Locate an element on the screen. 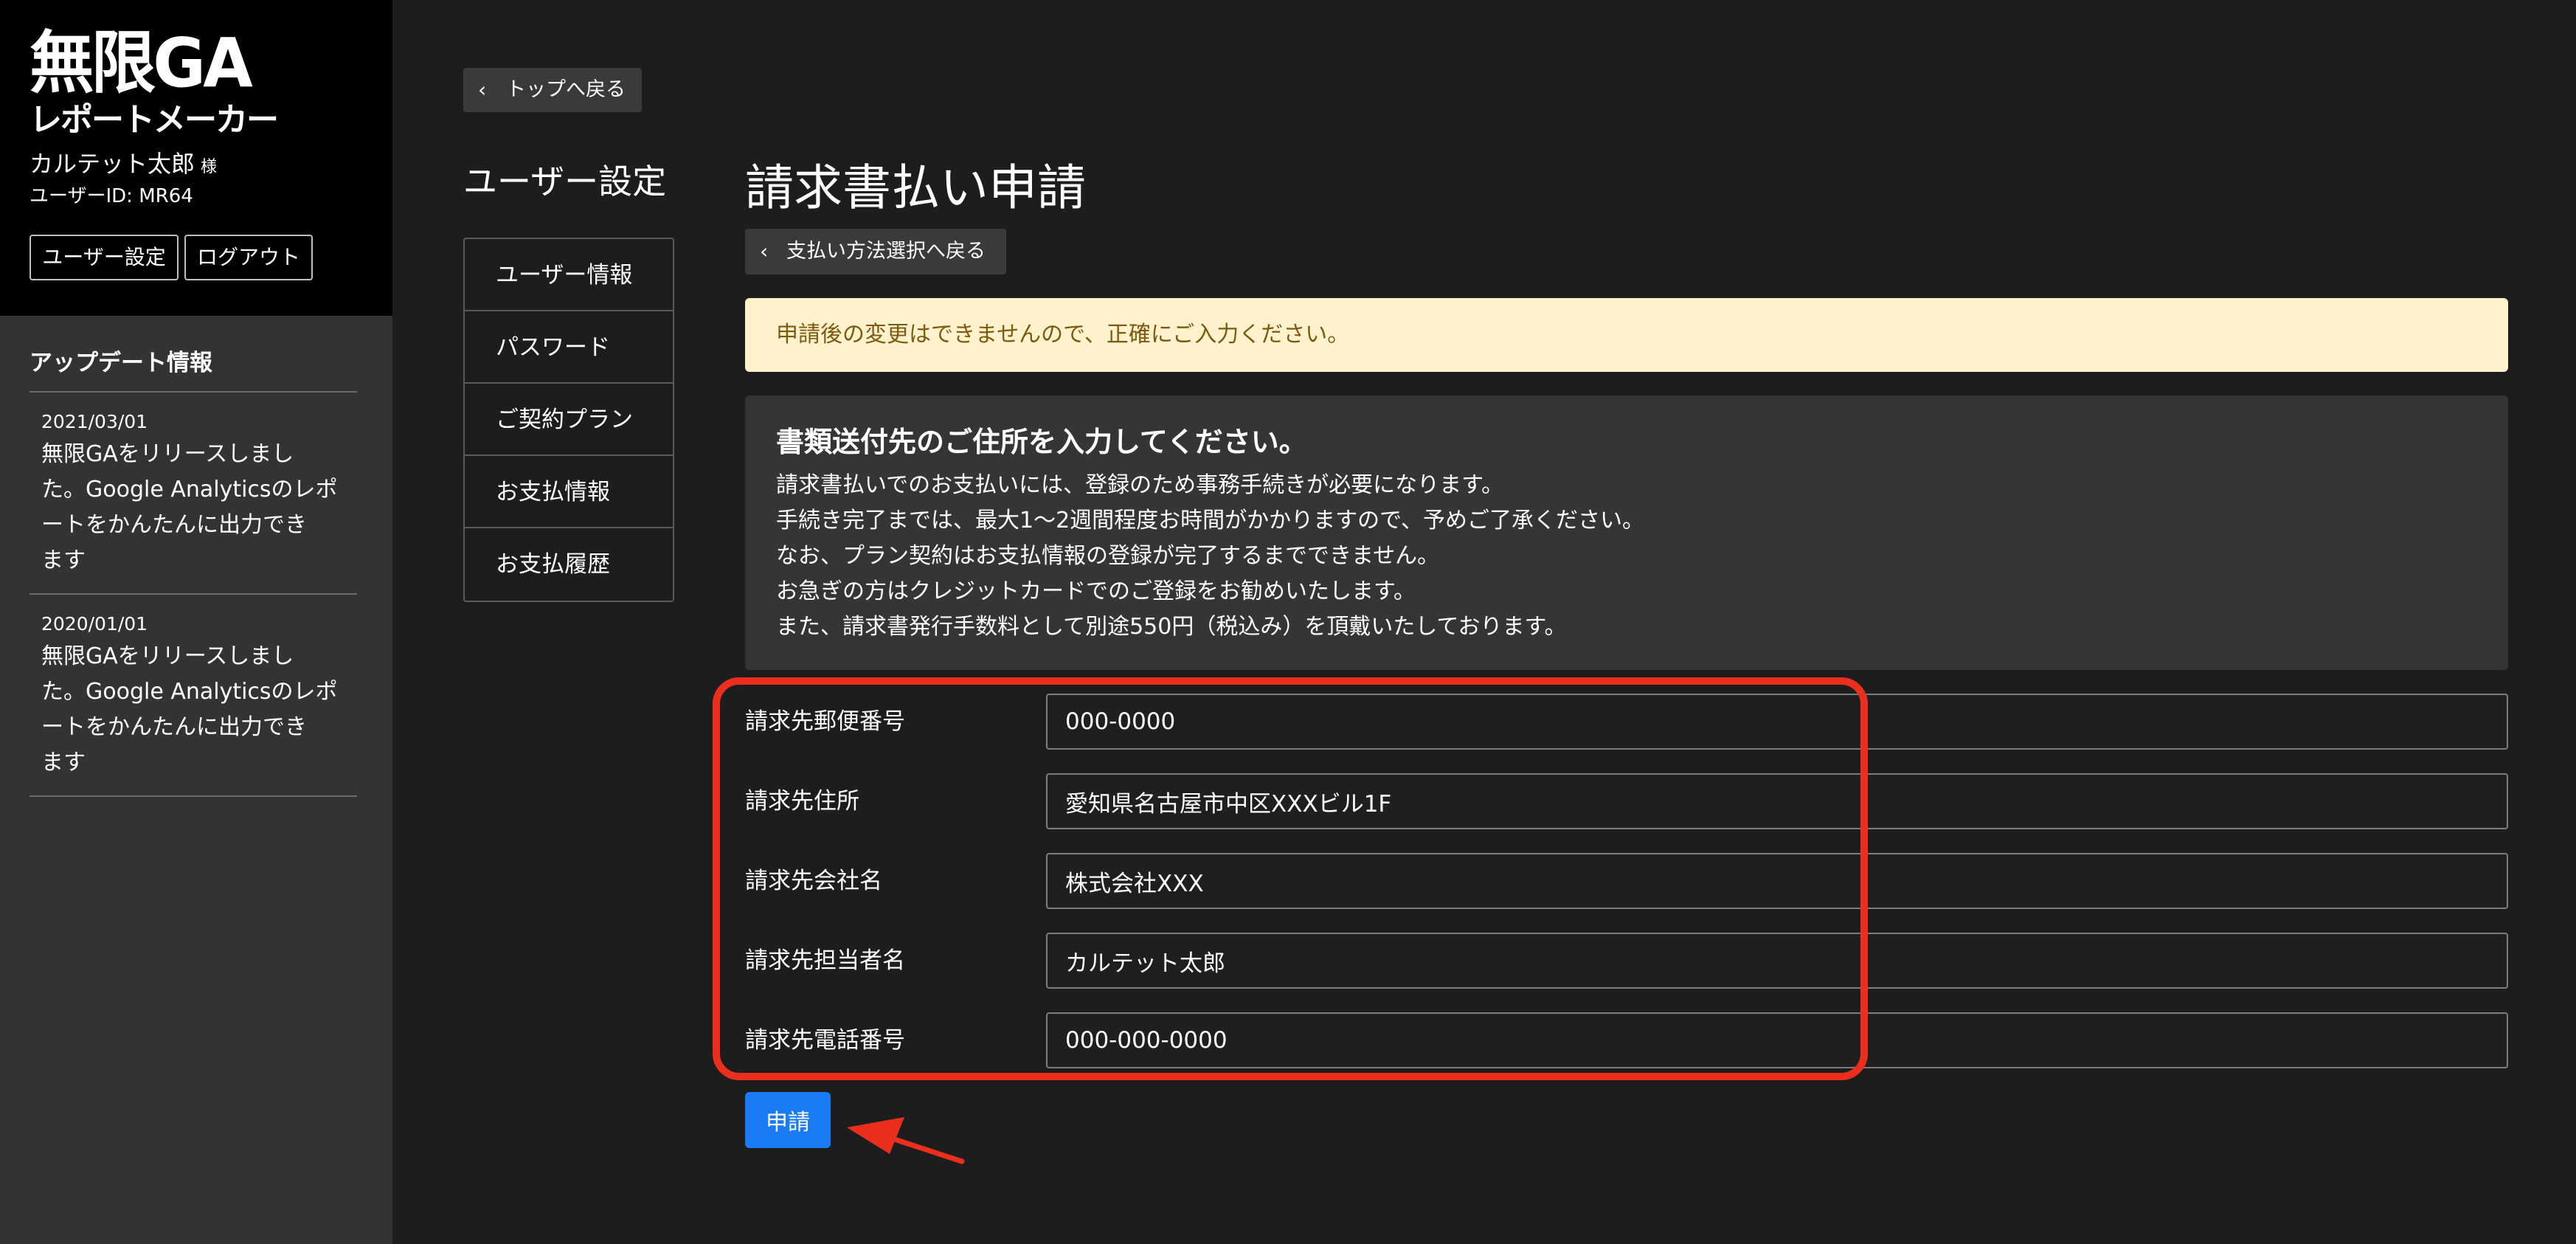 This screenshot has width=2576, height=1244. user-id: ユーザーID: MR64 is located at coordinates (112, 196).